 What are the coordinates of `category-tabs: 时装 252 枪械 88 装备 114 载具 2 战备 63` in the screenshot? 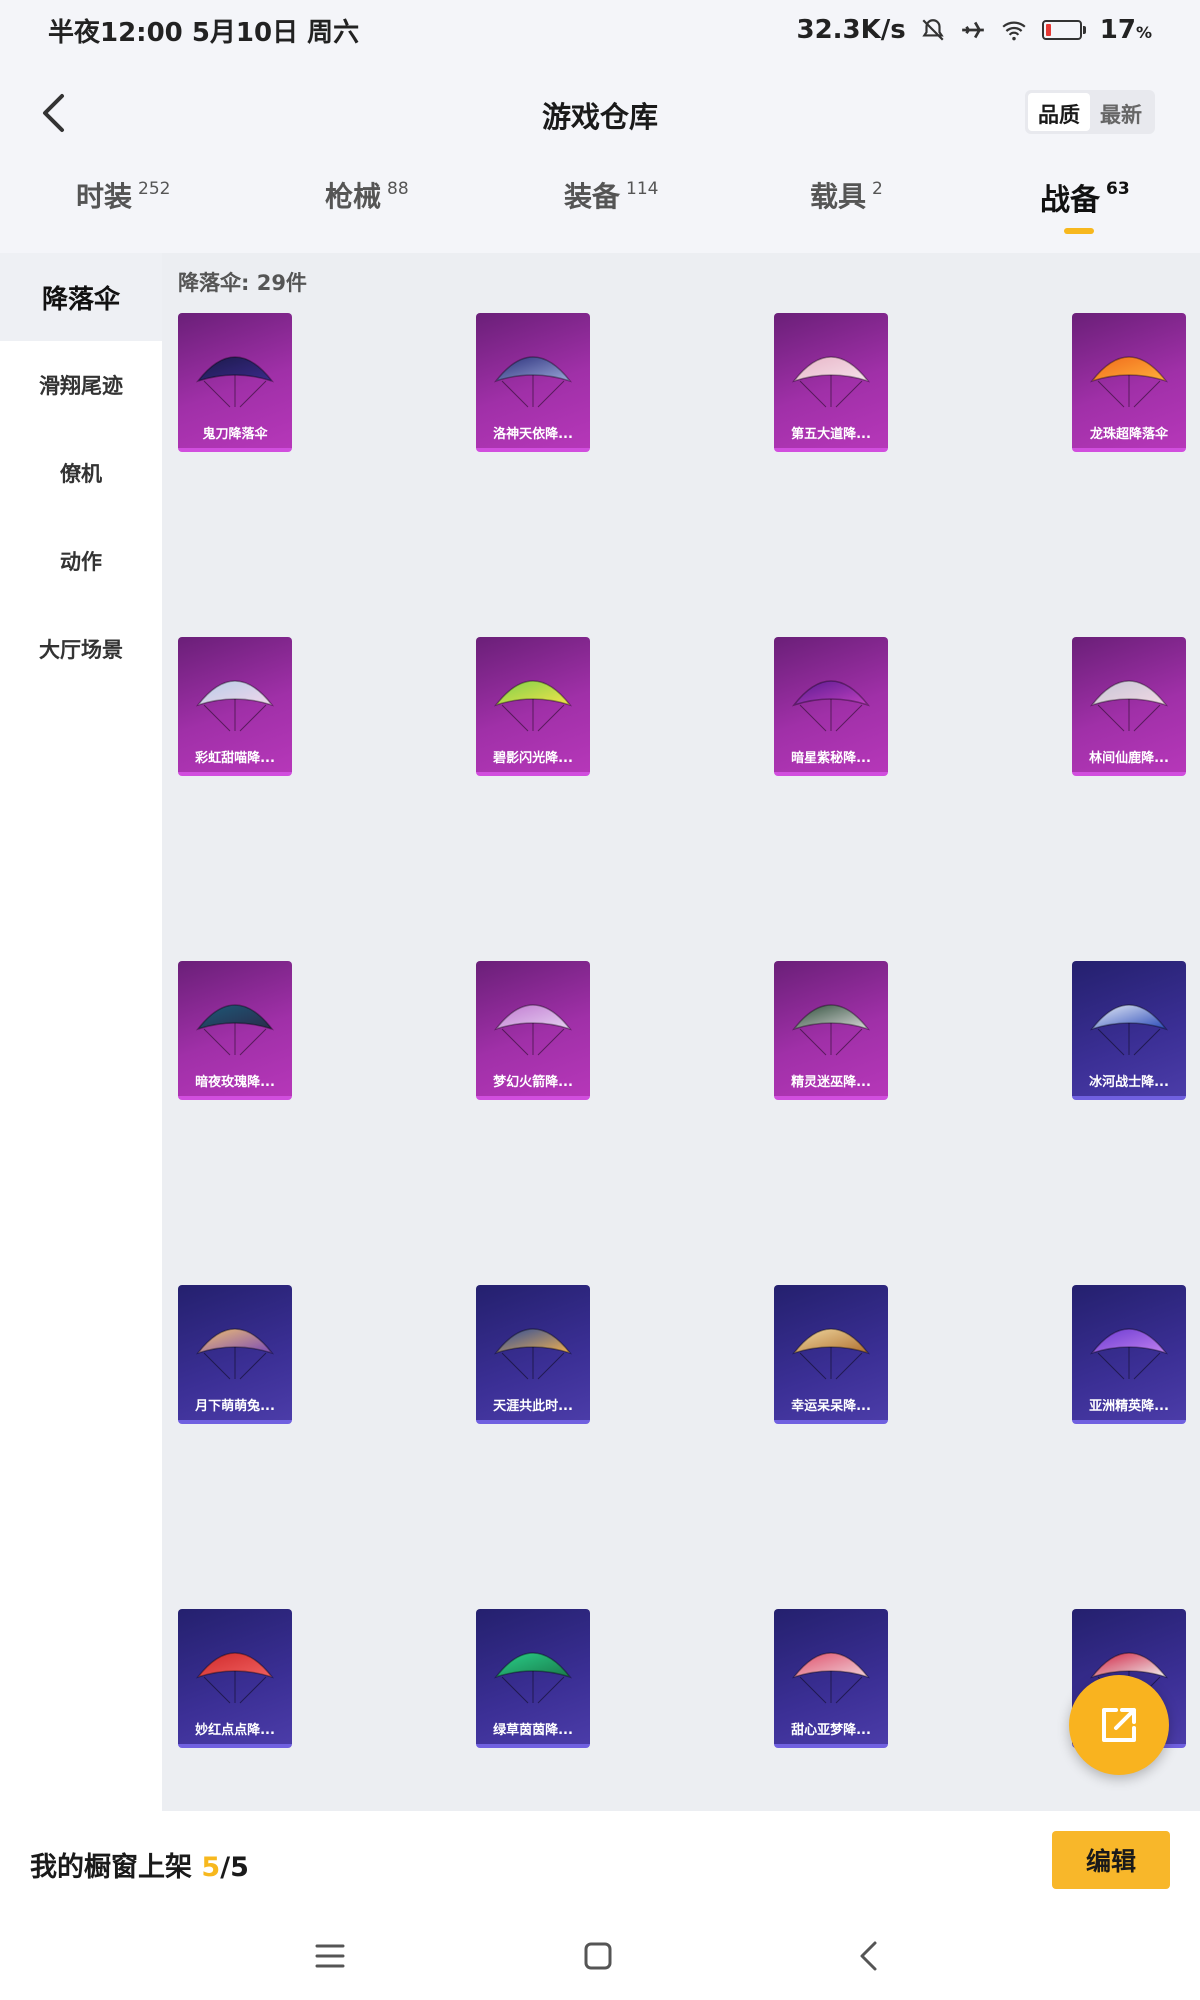 It's located at (600, 213).